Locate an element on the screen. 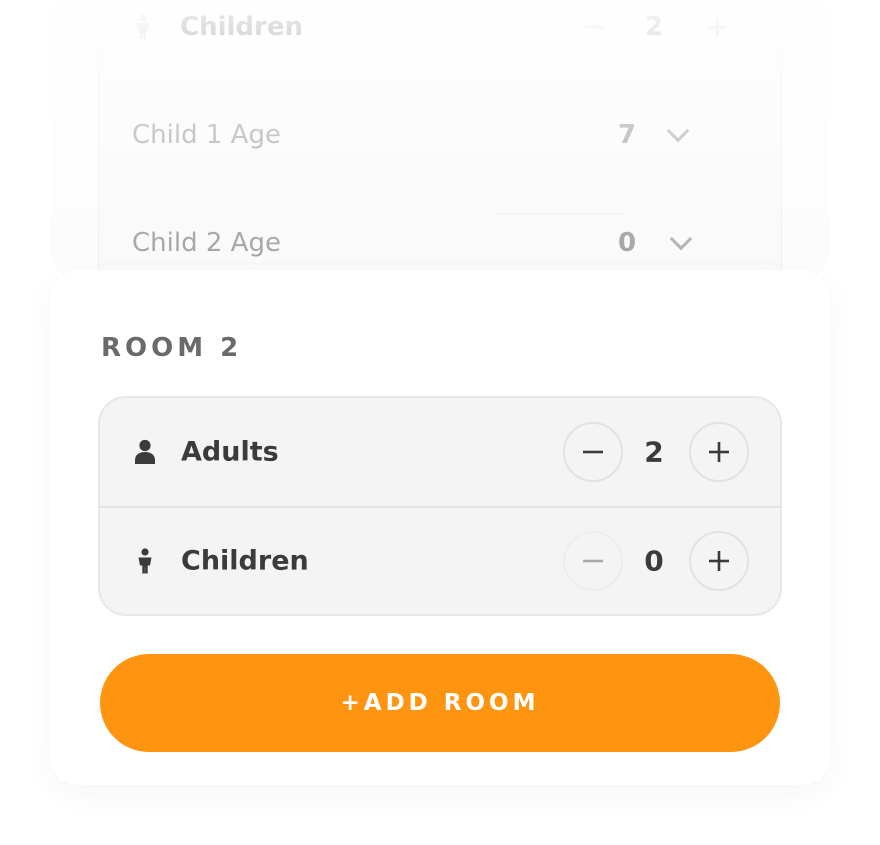  children-row: Children 0 is located at coordinates (440, 560).